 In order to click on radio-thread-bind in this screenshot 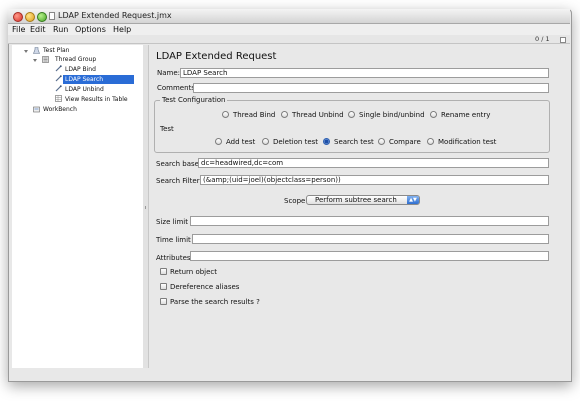, I will do `click(225, 114)`.